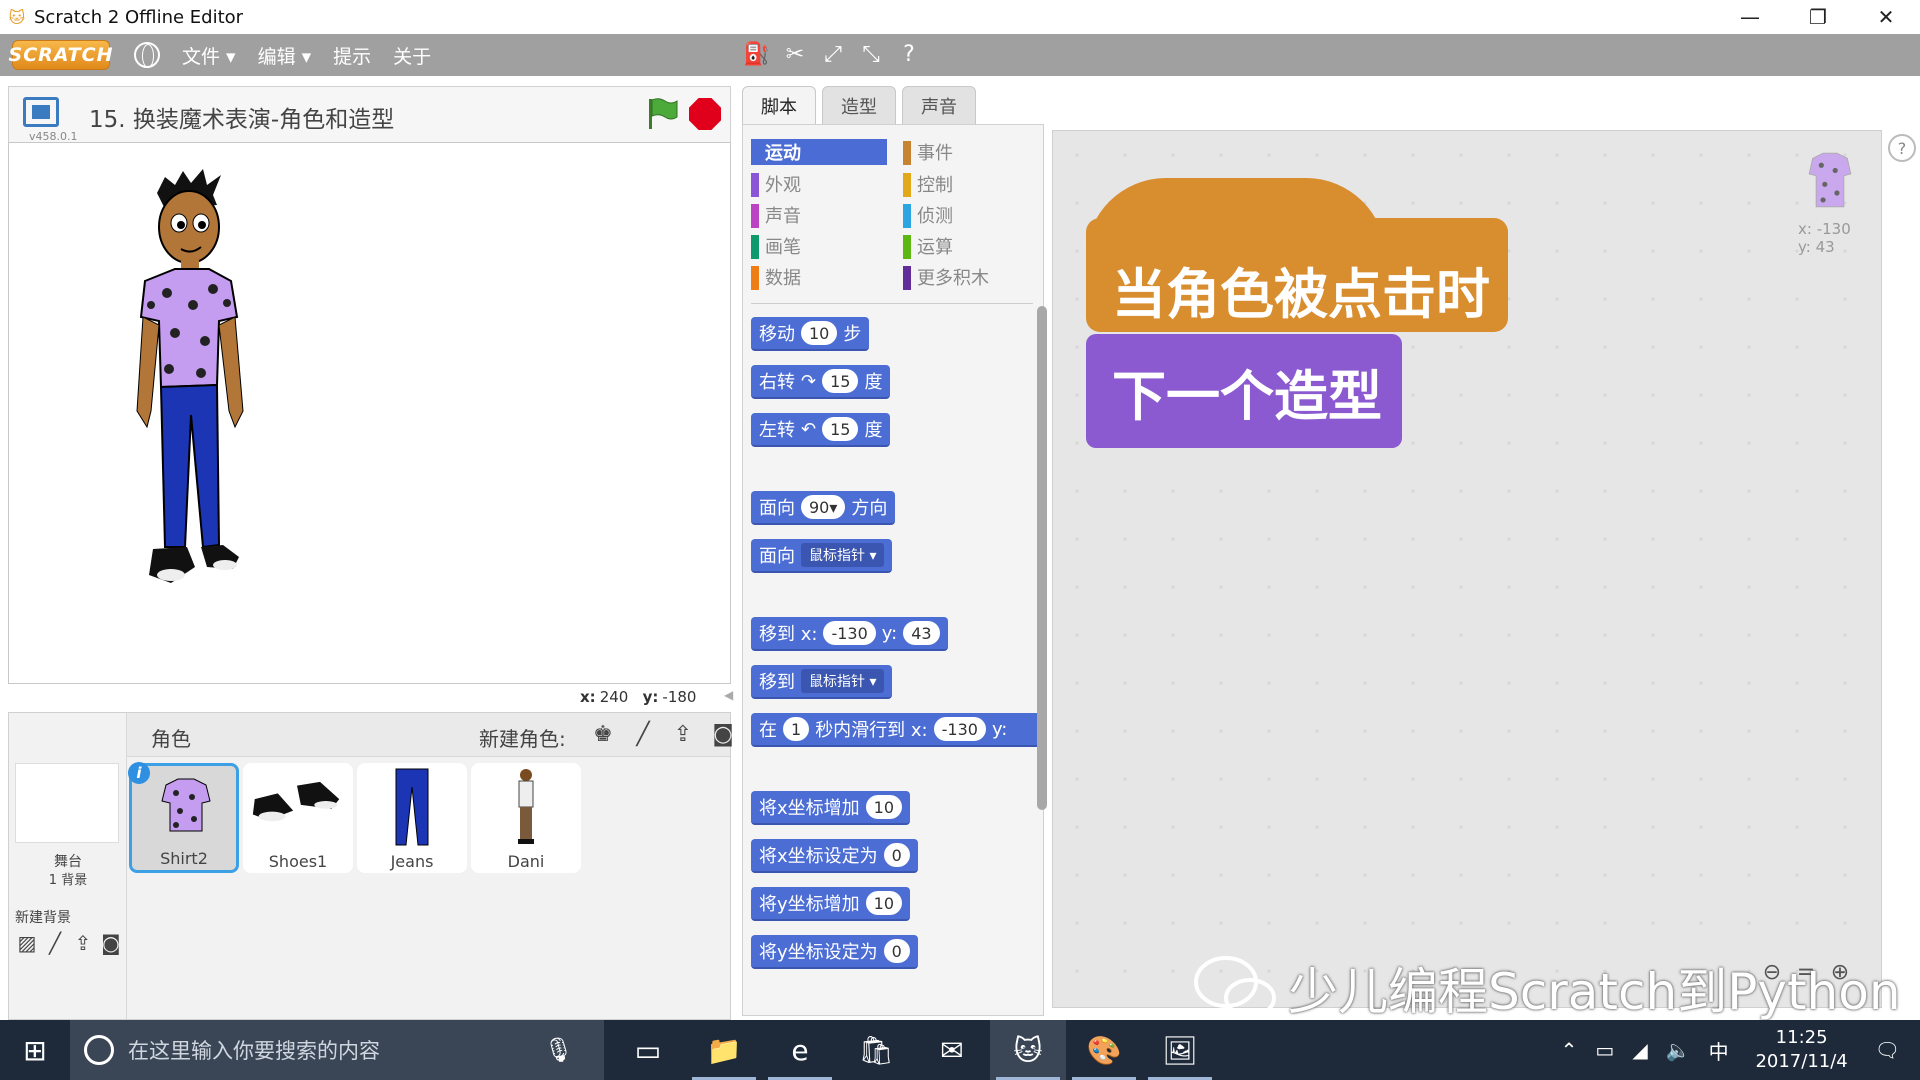 The width and height of the screenshot is (1920, 1080). I want to click on taskbar-search: 在这里输入你要搜索的内容 🎙, so click(337, 1050).